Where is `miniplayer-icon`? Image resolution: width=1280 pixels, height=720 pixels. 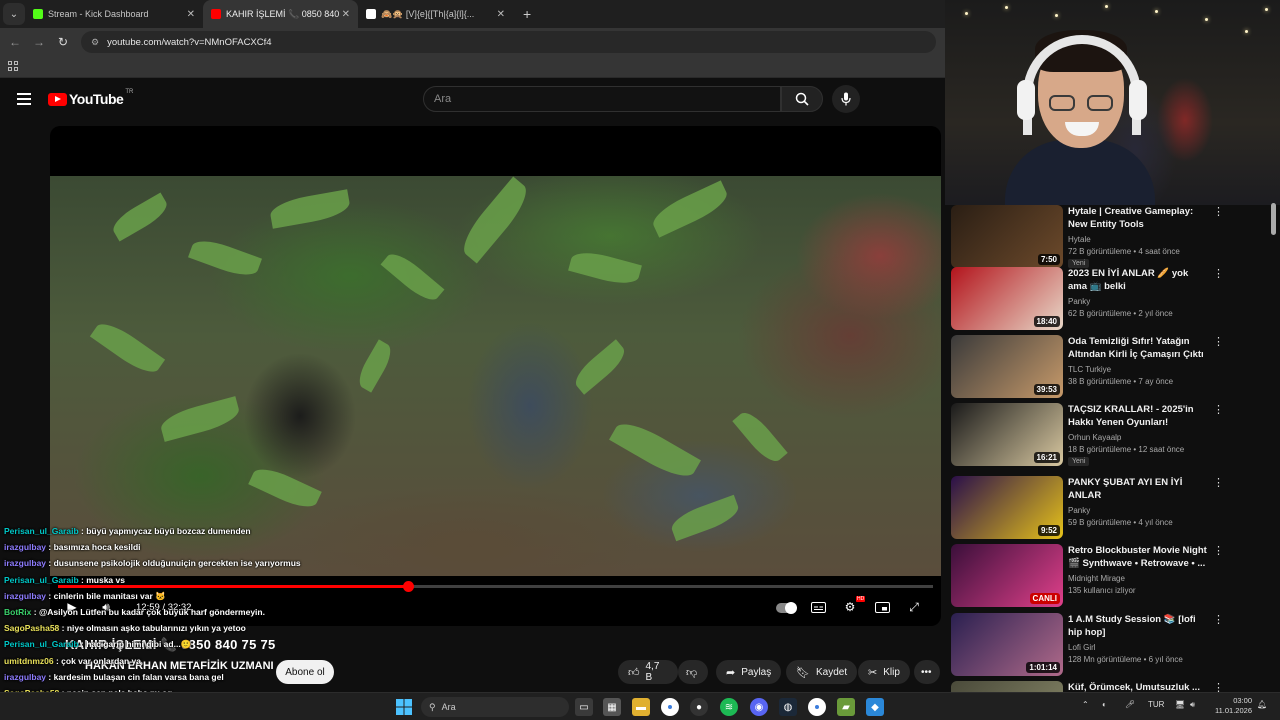 miniplayer-icon is located at coordinates (882, 607).